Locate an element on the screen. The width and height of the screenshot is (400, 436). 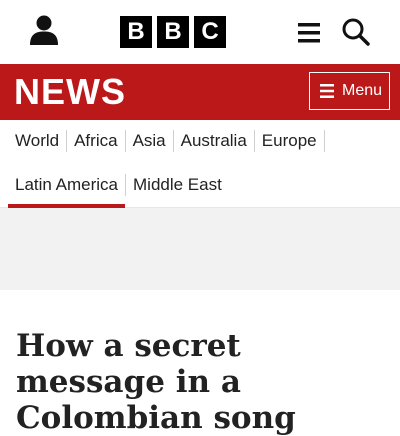
hamburger-menu-icon is located at coordinates (309, 33).